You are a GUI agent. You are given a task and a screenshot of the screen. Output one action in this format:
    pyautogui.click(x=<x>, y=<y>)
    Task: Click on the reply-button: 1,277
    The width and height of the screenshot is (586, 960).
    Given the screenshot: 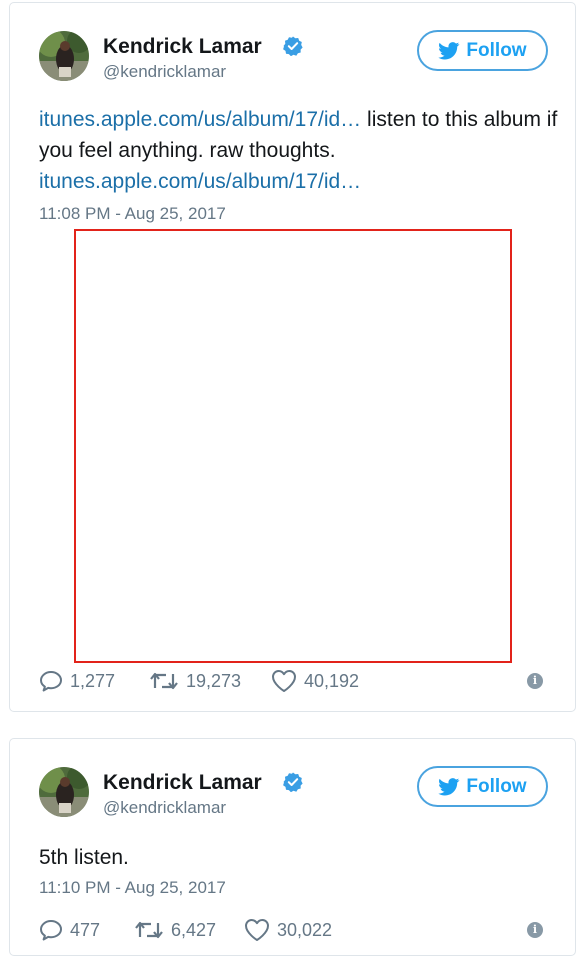 What is the action you would take?
    pyautogui.click(x=94, y=681)
    